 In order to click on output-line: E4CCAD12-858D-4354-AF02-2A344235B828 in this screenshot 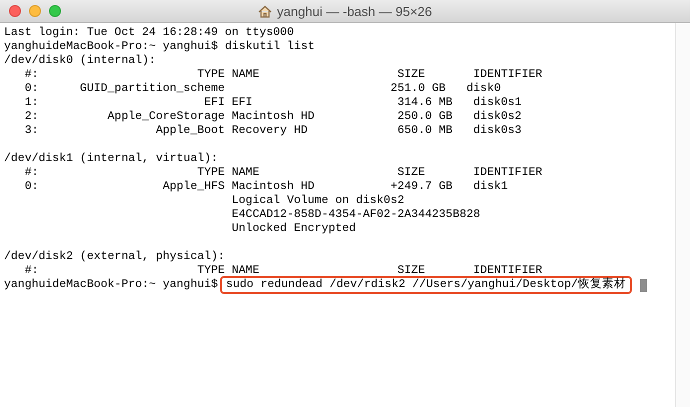, I will do `click(356, 215)`.